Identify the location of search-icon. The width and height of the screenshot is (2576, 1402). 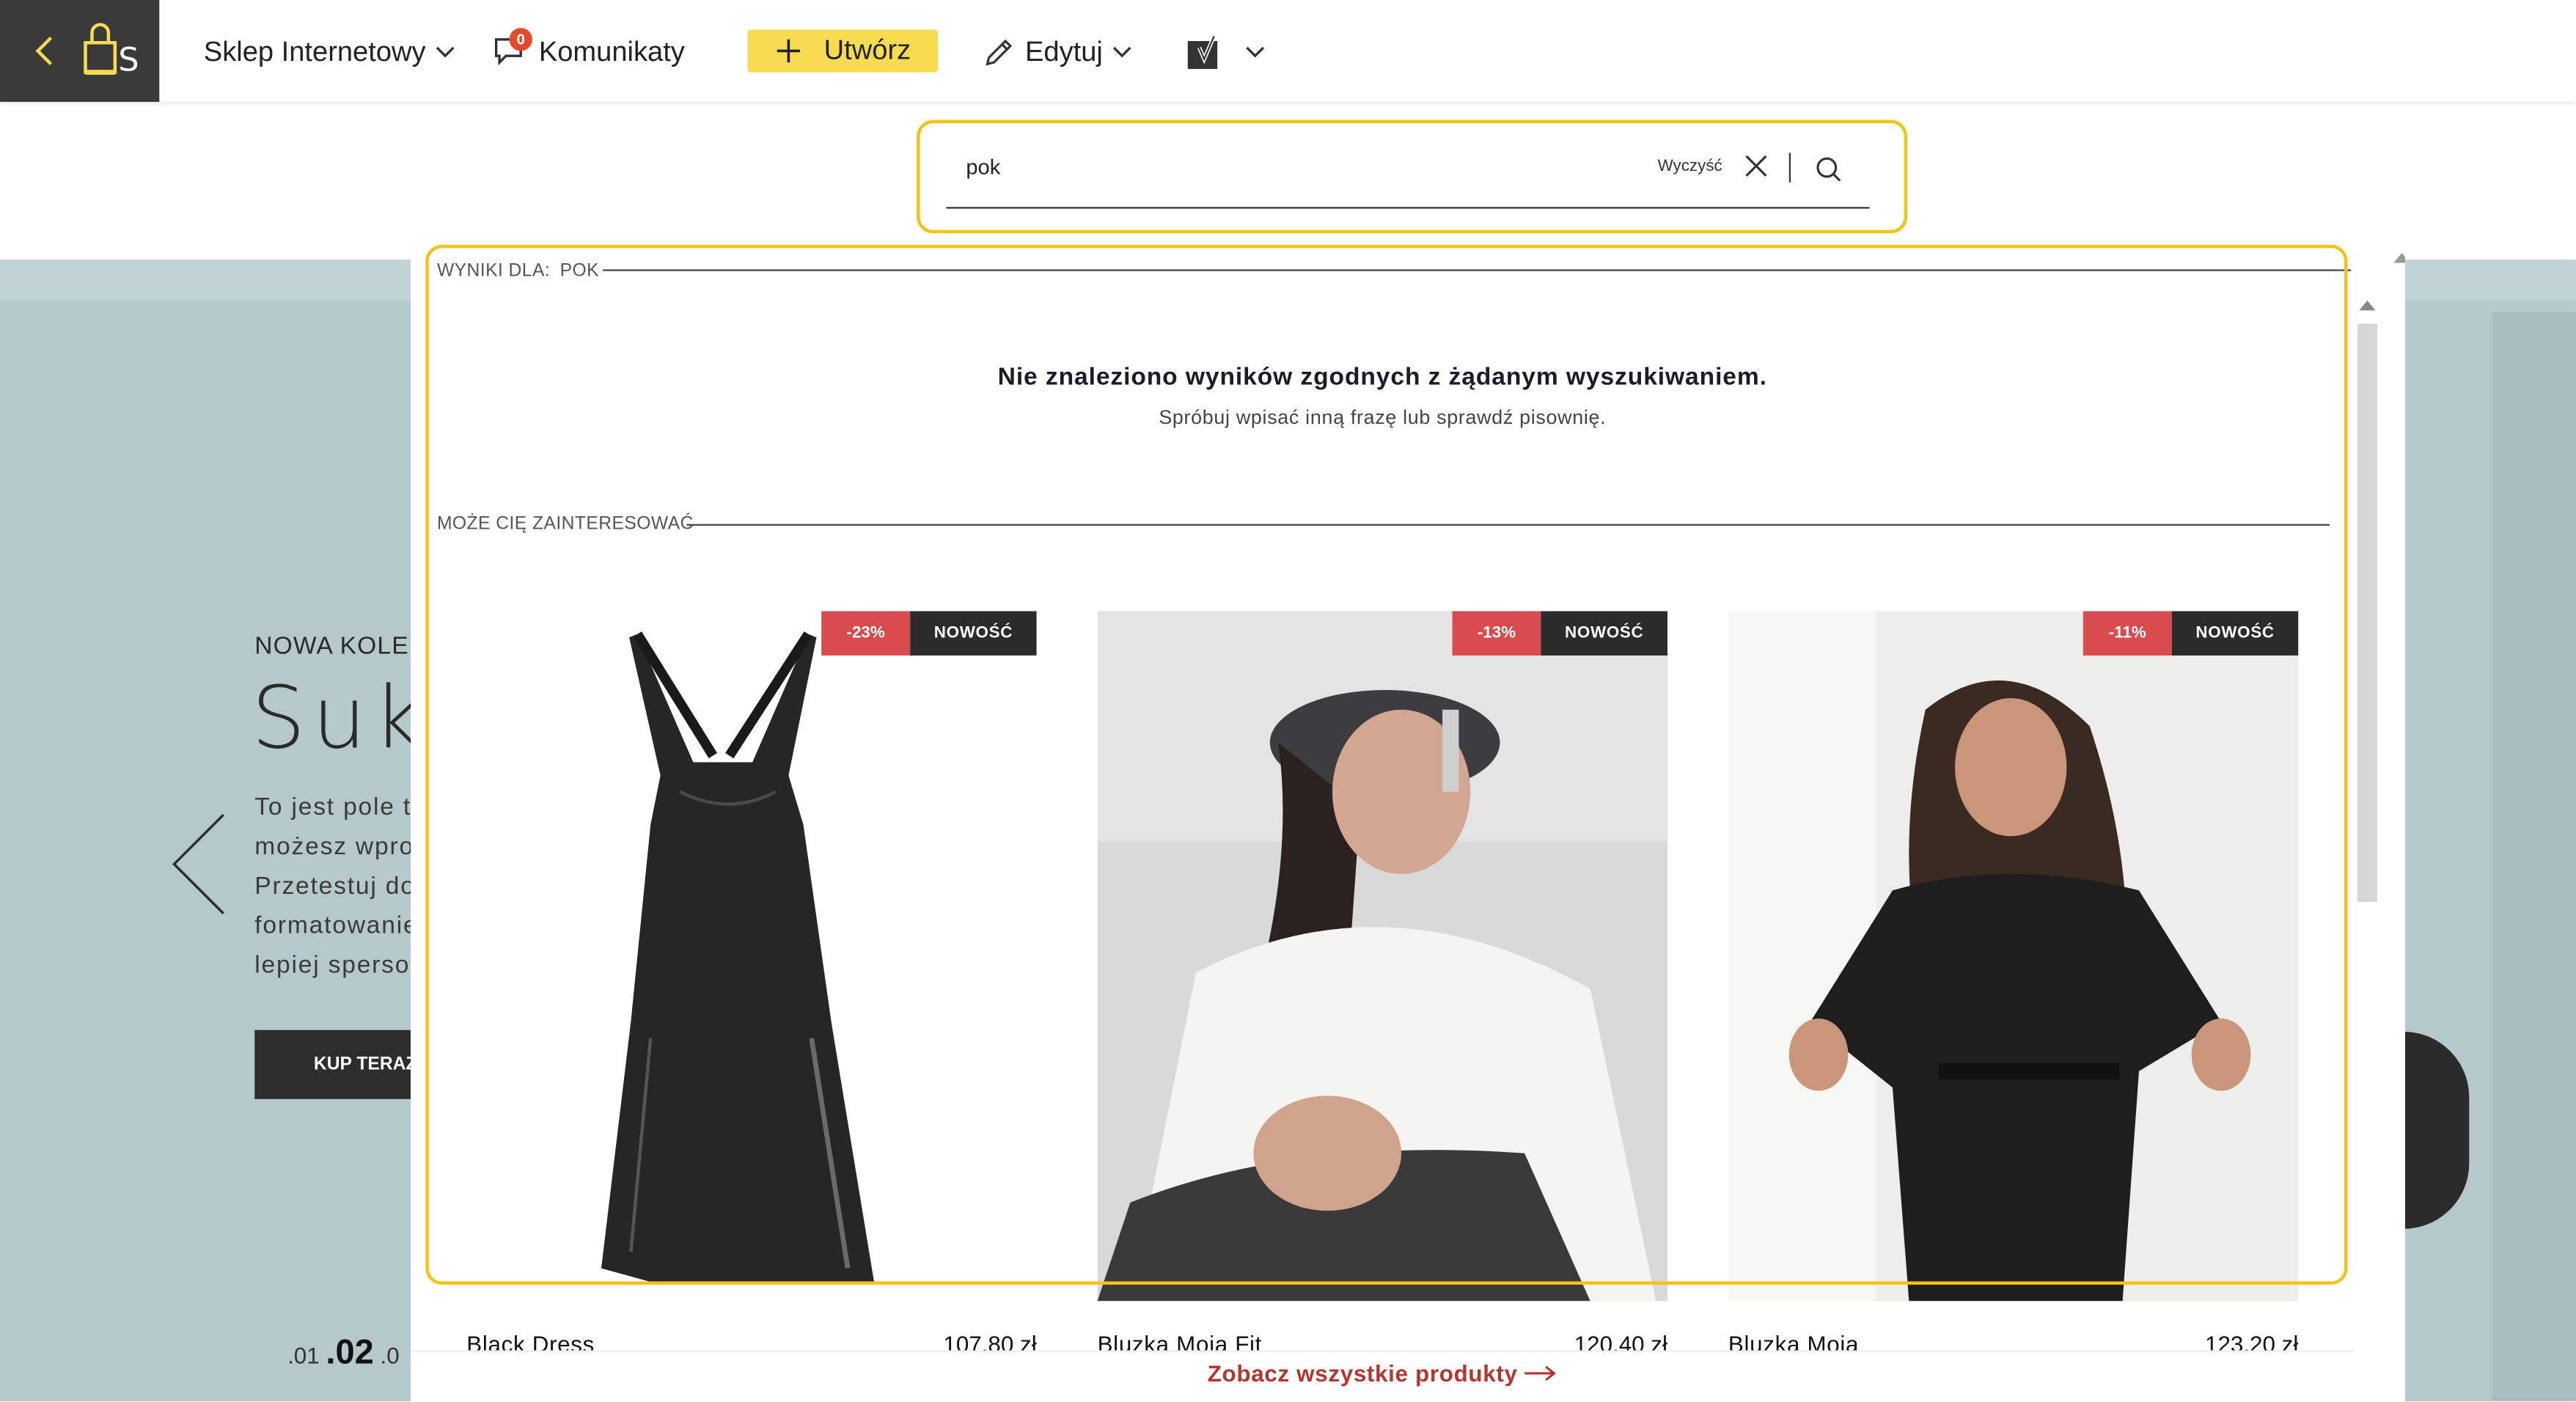
(1829, 169).